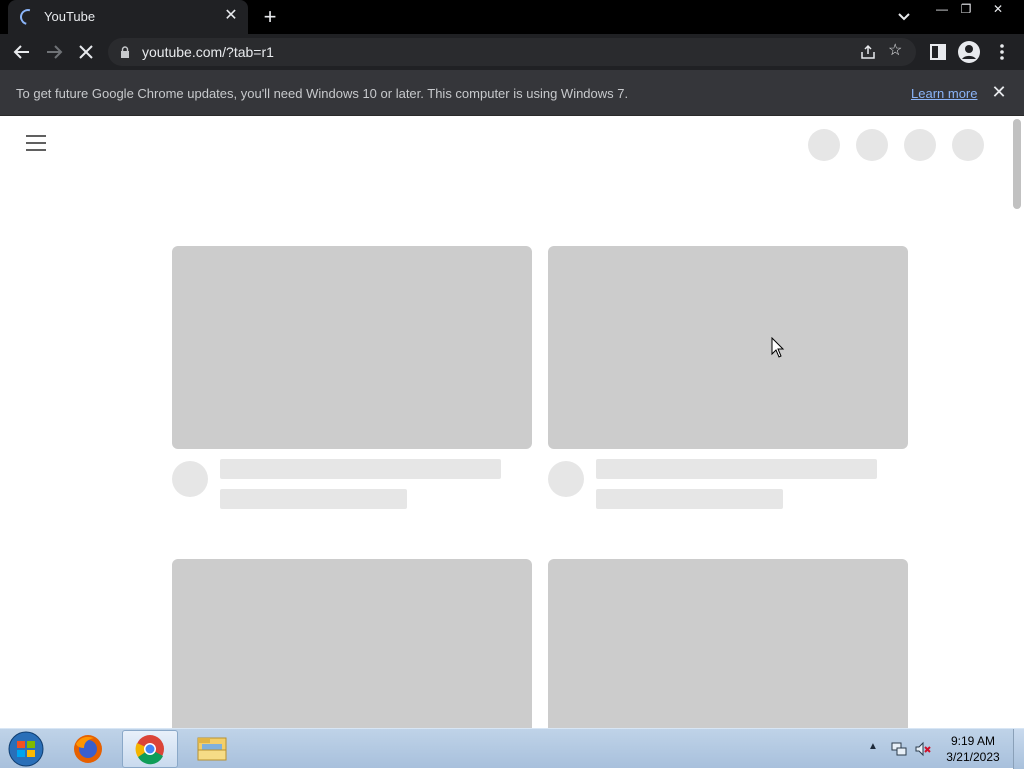  What do you see at coordinates (231, 16) in the screenshot?
I see `tab-close-icon: ✕` at bounding box center [231, 16].